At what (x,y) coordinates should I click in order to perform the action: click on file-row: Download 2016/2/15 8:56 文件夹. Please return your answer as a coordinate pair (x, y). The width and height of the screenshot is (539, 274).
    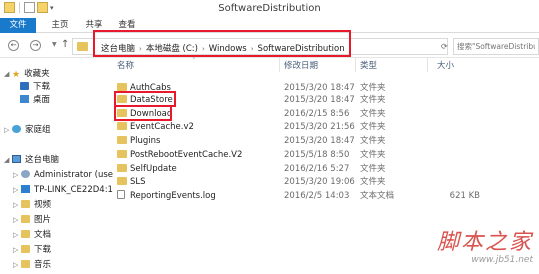
    Looking at the image, I should click on (323, 114).